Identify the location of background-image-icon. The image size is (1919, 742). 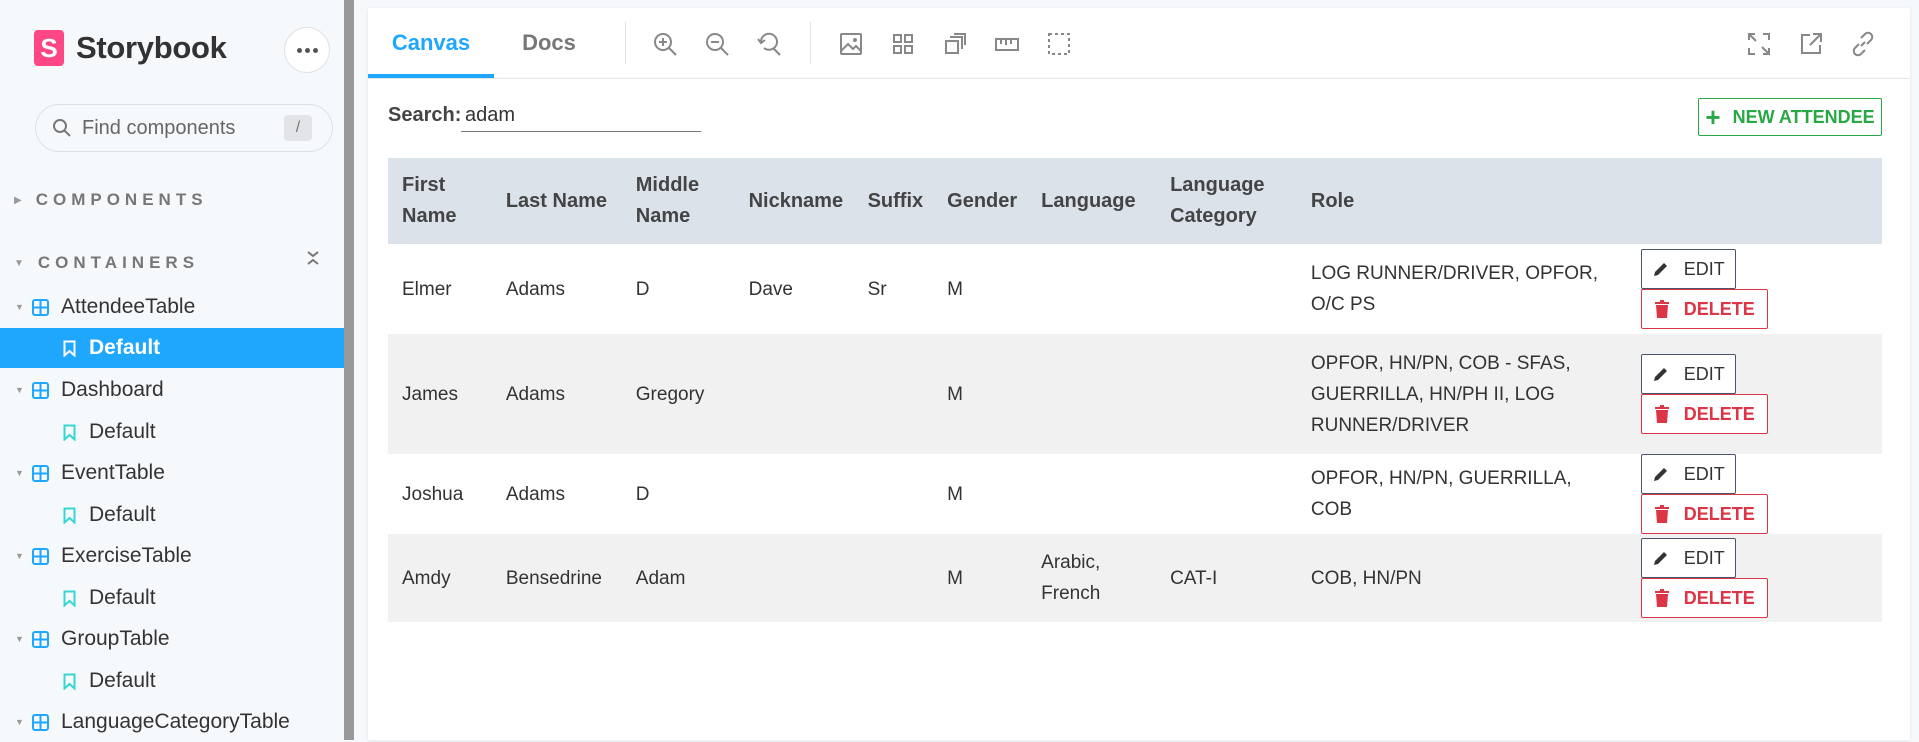
(851, 44).